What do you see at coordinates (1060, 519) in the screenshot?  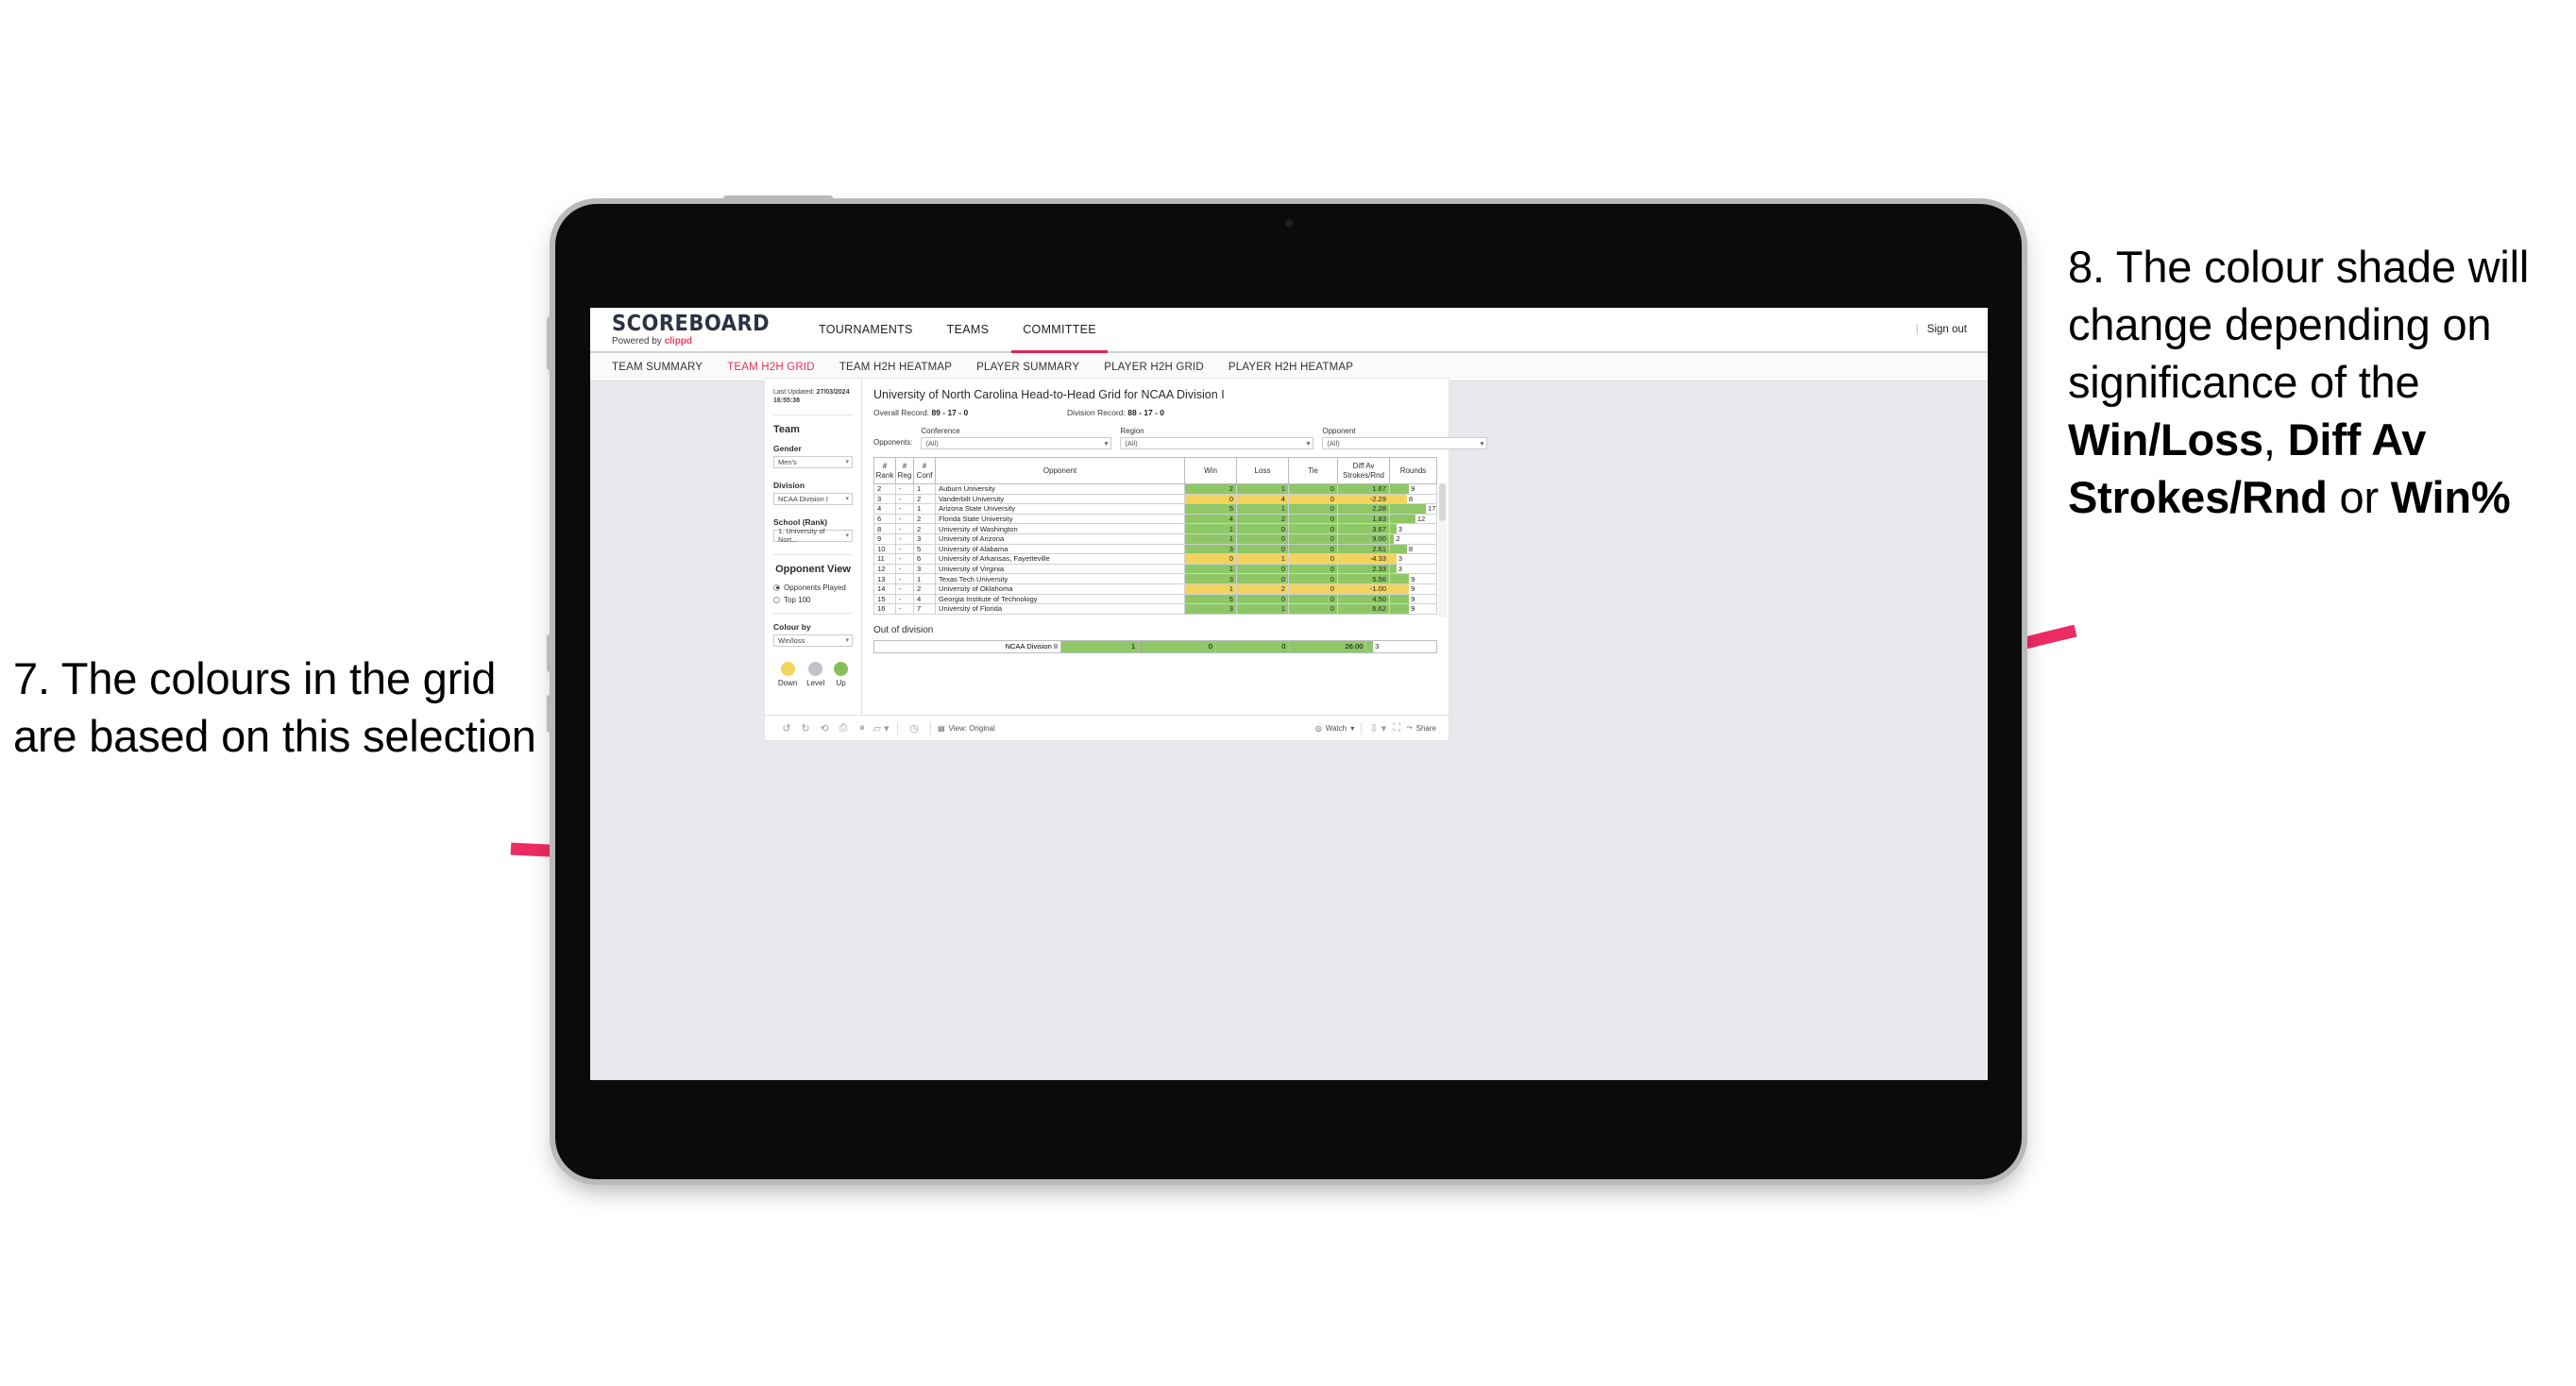 I see `cell-opponent: Florida State University` at bounding box center [1060, 519].